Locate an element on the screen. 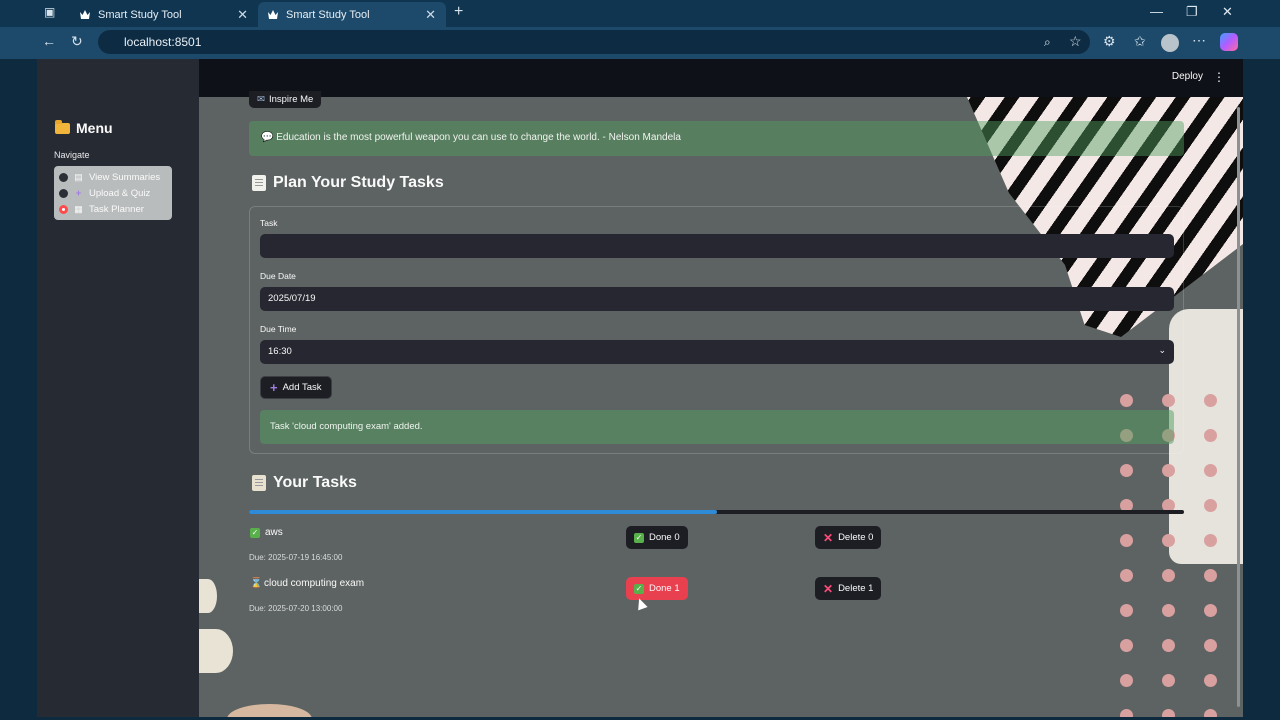  nav-option-label: View Summaries is located at coordinates (125, 177).